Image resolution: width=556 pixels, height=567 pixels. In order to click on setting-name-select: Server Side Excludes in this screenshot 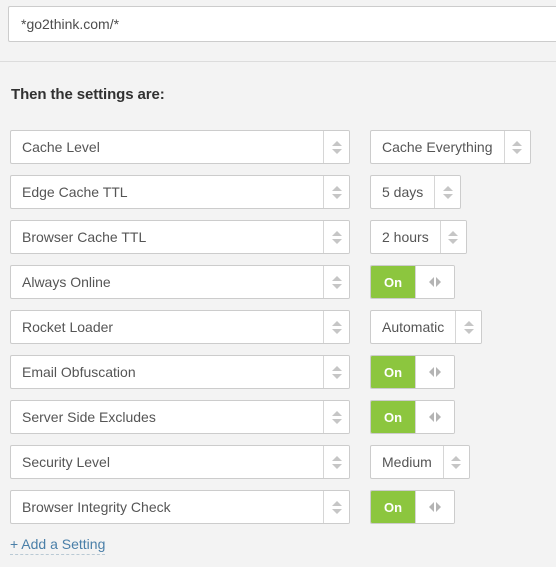, I will do `click(180, 417)`.